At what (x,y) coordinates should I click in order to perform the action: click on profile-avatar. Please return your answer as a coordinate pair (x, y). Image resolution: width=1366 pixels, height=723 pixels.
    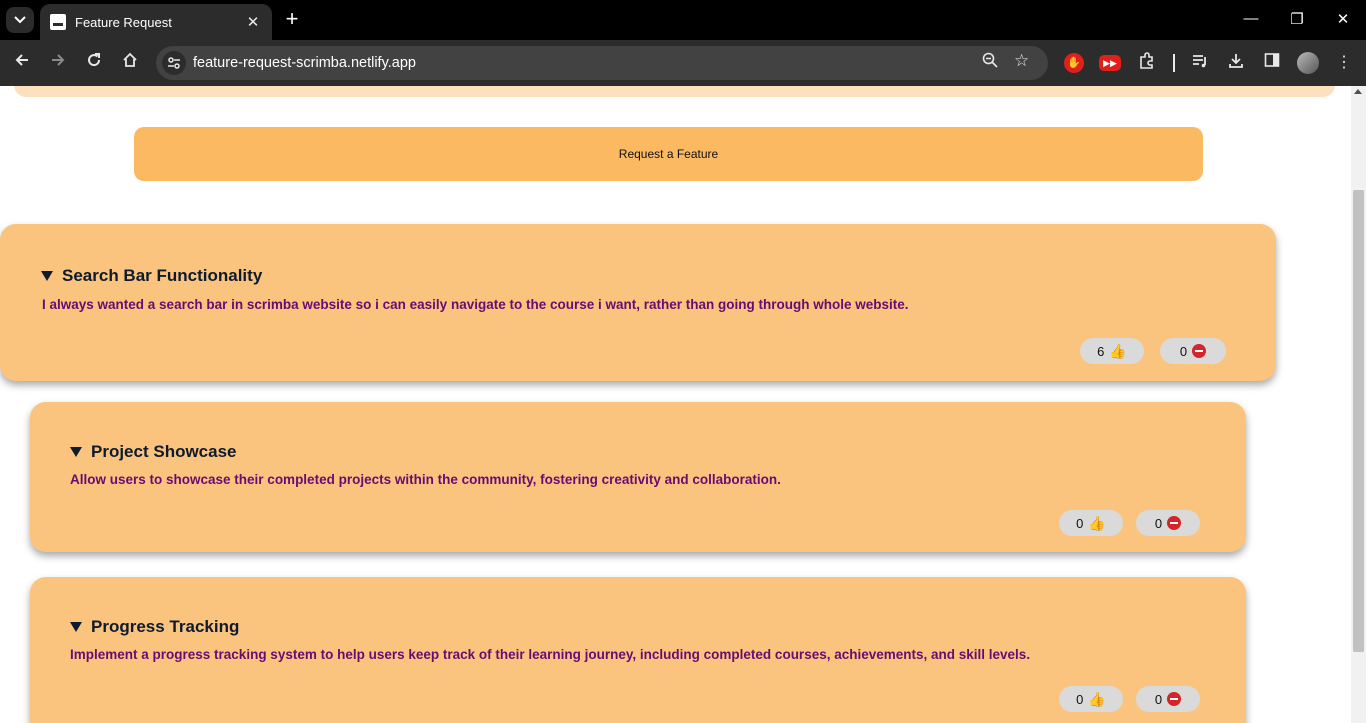
    Looking at the image, I should click on (1308, 63).